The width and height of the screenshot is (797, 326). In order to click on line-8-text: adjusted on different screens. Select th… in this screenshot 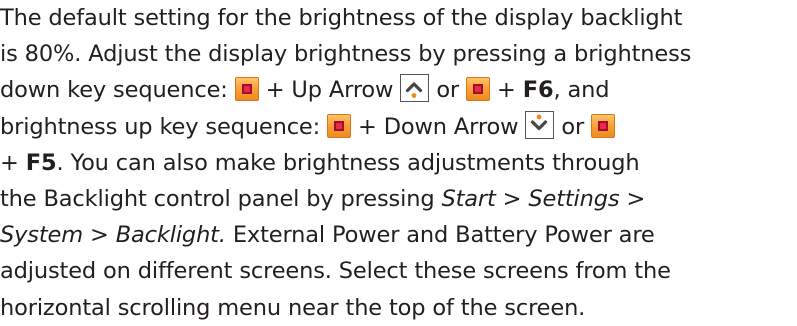, I will do `click(335, 271)`.